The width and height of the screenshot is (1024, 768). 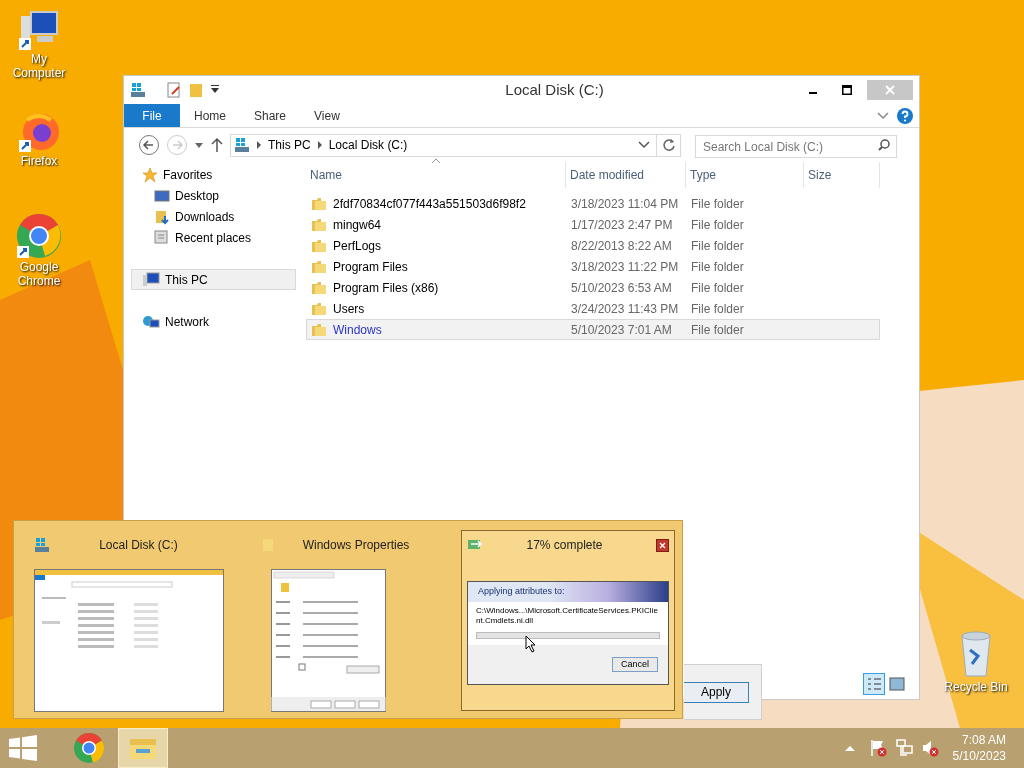 I want to click on date-modified: 5/10/2023 7:01 AM, so click(x=621, y=329).